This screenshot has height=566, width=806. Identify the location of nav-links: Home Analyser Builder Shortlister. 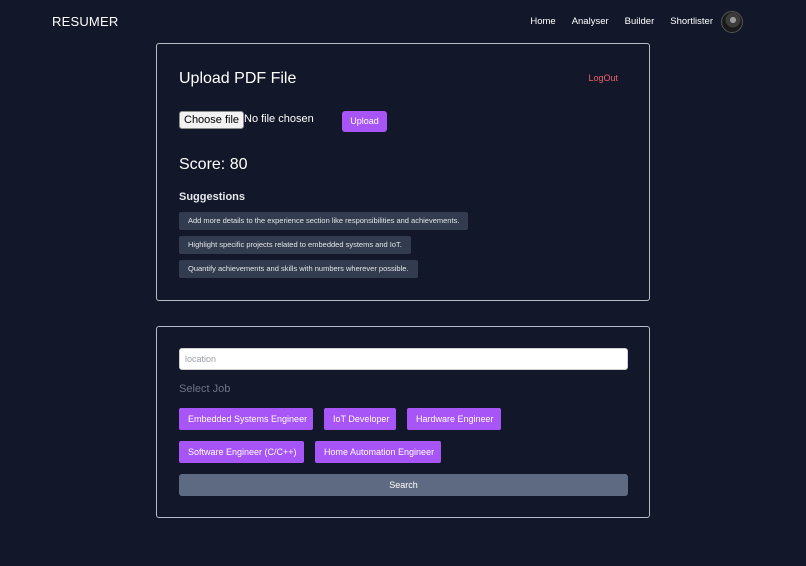
(613, 21).